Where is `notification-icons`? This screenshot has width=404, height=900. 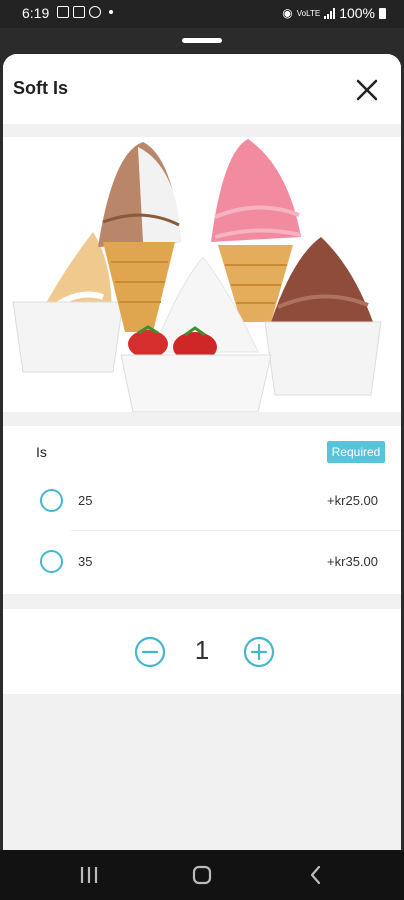
notification-icons is located at coordinates (85, 12).